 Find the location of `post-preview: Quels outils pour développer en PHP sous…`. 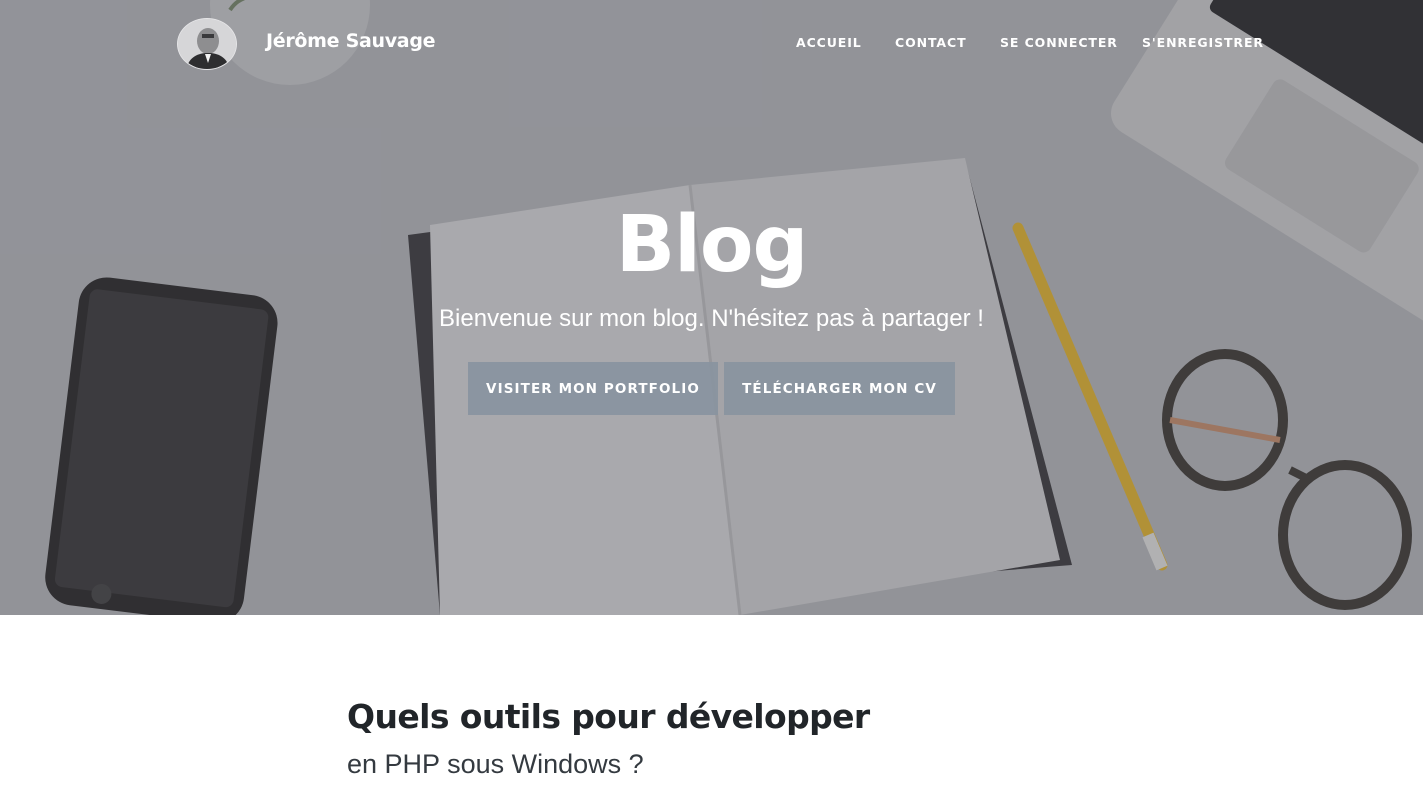

post-preview: Quels outils pour développer en PHP sous… is located at coordinates (712, 737).